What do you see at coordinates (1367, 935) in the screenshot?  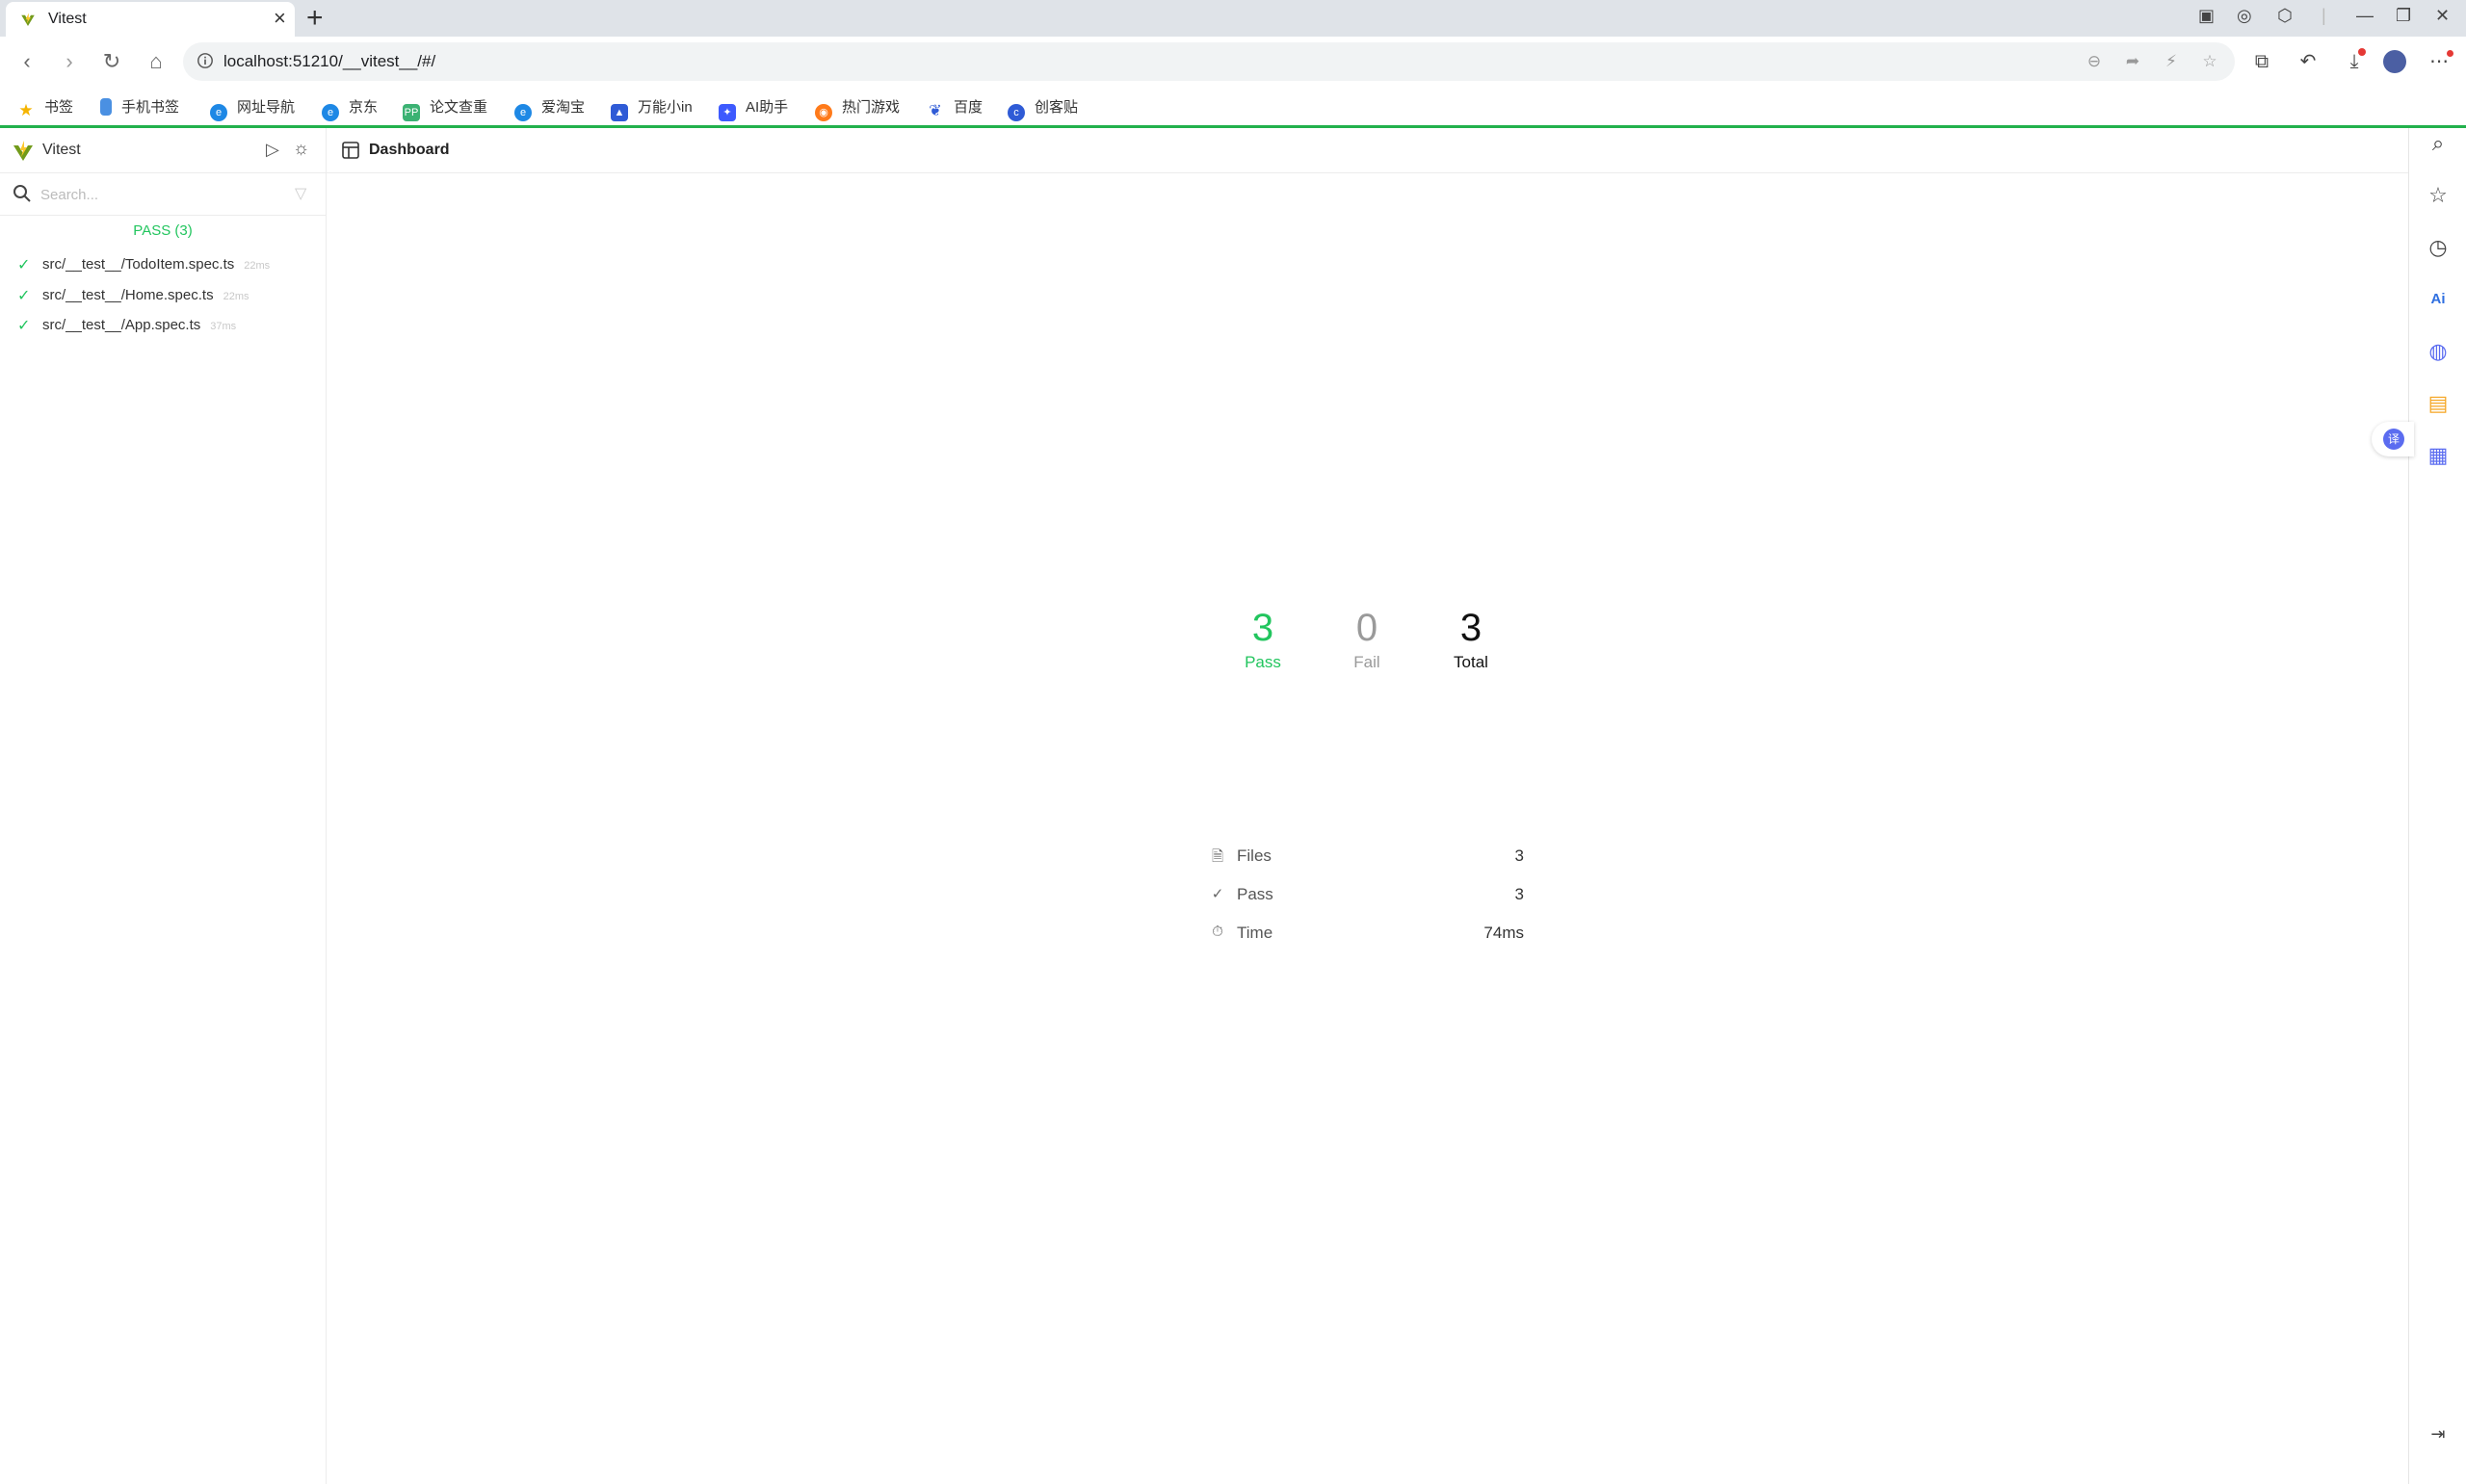 I see `stat-time-row: ⏱ Time 74ms` at bounding box center [1367, 935].